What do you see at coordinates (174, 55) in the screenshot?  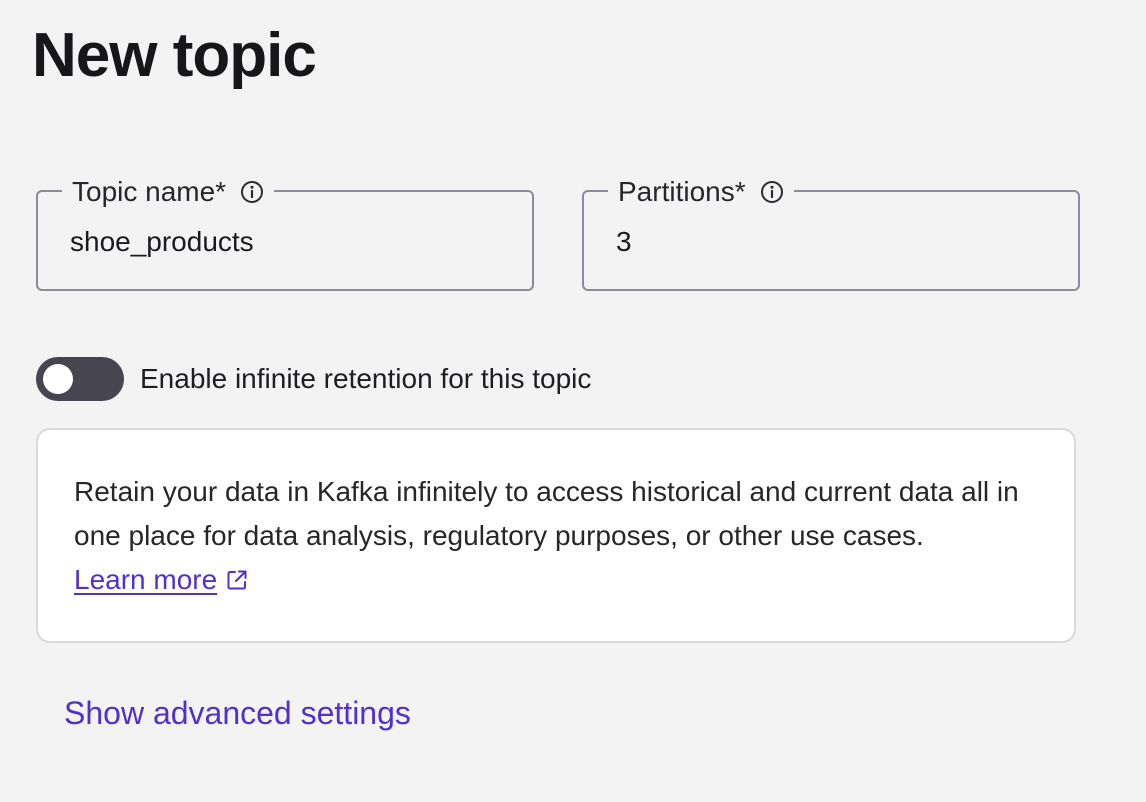 I see `page-title: New topic` at bounding box center [174, 55].